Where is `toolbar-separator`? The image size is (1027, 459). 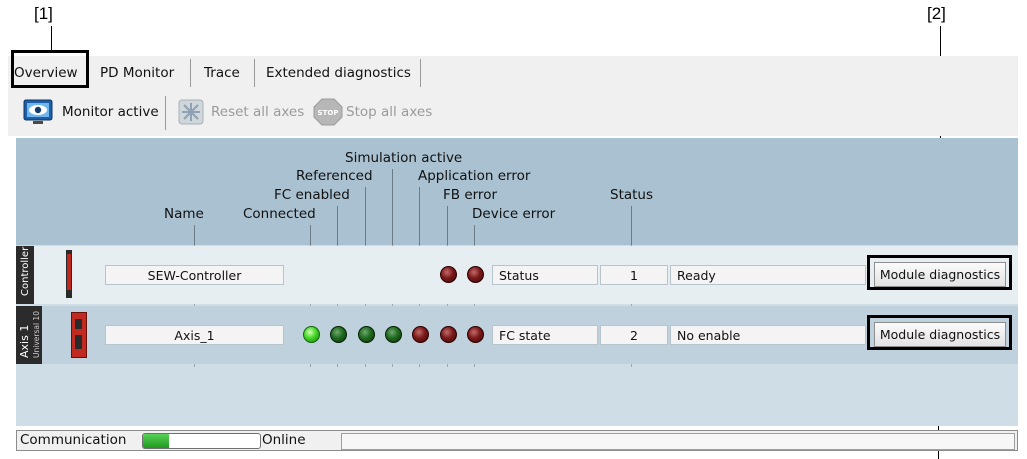
toolbar-separator is located at coordinates (165, 113).